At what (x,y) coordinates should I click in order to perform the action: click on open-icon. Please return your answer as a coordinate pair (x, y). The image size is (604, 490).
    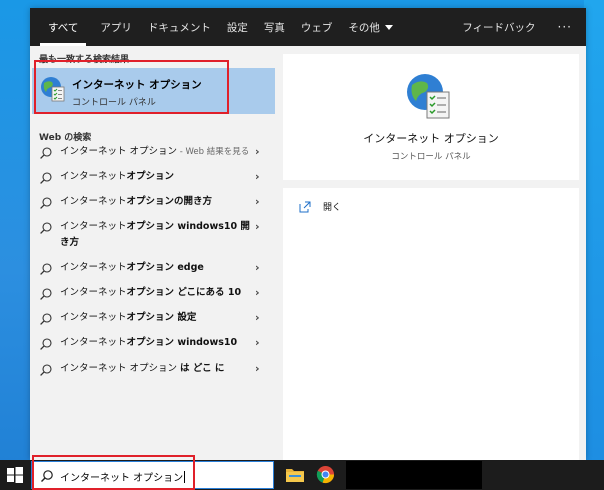
    Looking at the image, I should click on (305, 206).